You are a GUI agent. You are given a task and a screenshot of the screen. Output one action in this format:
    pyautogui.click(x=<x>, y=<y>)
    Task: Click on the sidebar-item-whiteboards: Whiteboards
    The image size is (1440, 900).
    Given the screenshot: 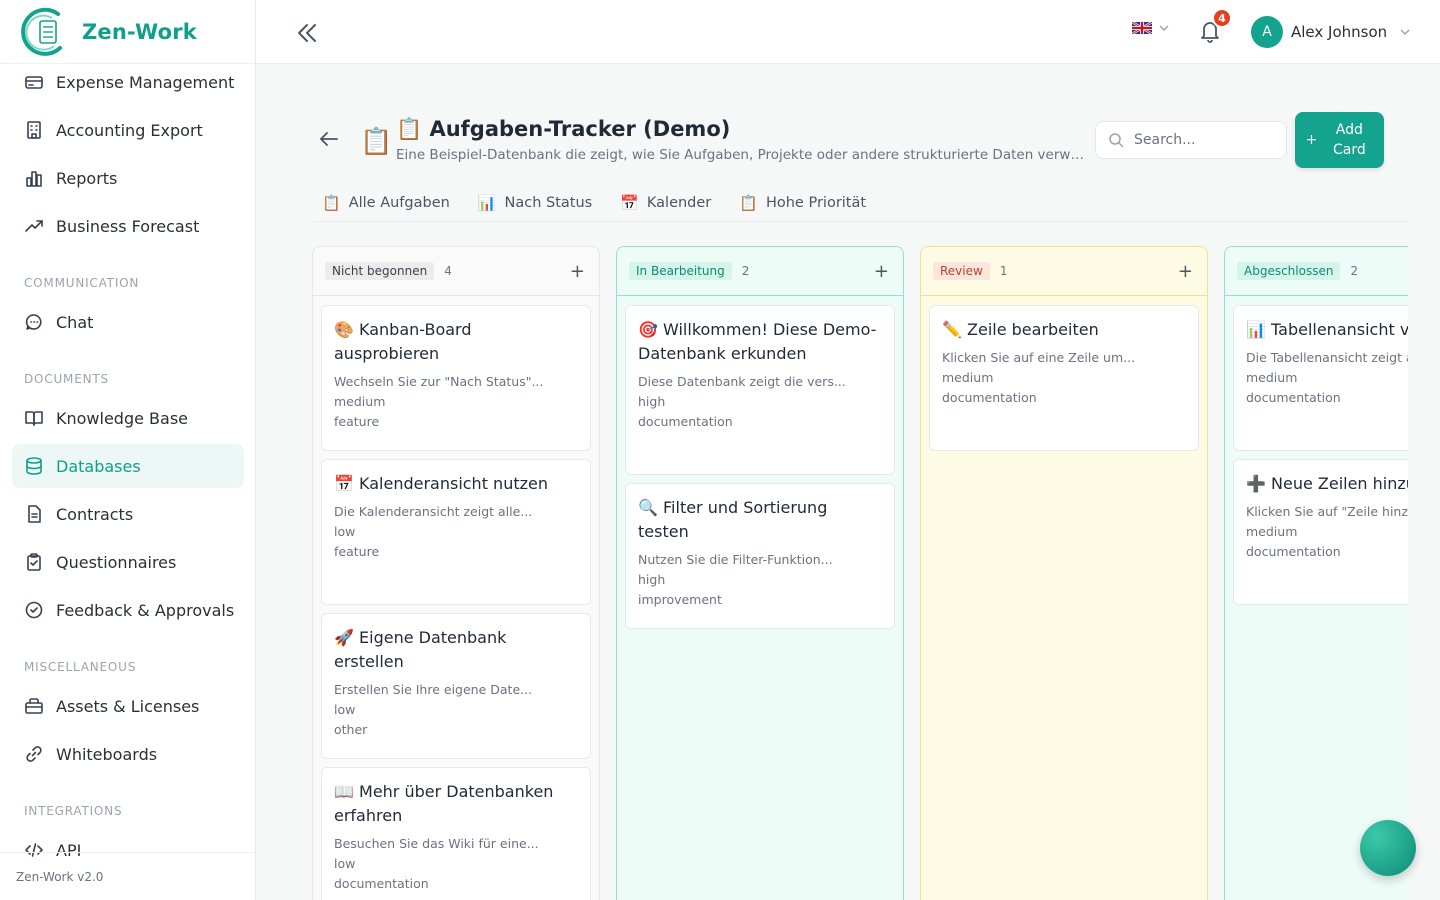 What is the action you would take?
    pyautogui.click(x=128, y=754)
    